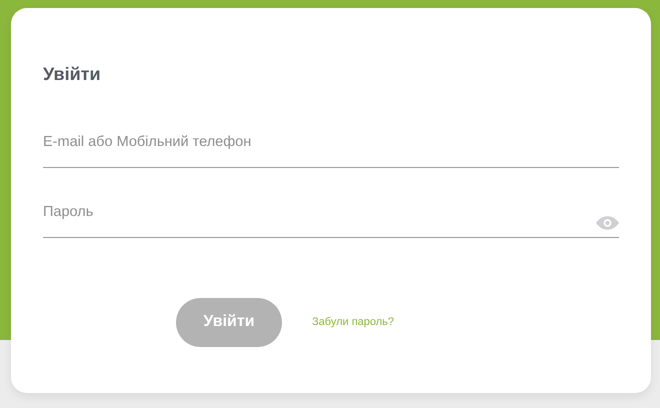  I want to click on eye-icon, so click(607, 223).